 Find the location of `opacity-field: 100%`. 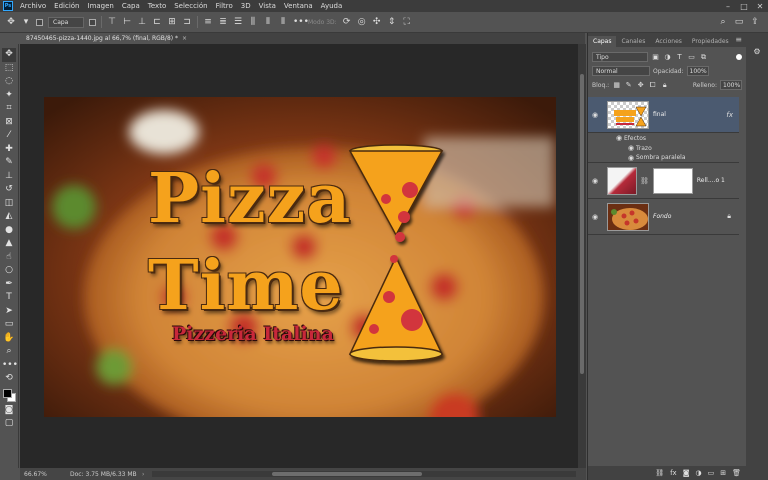

opacity-field: 100% is located at coordinates (697, 71).